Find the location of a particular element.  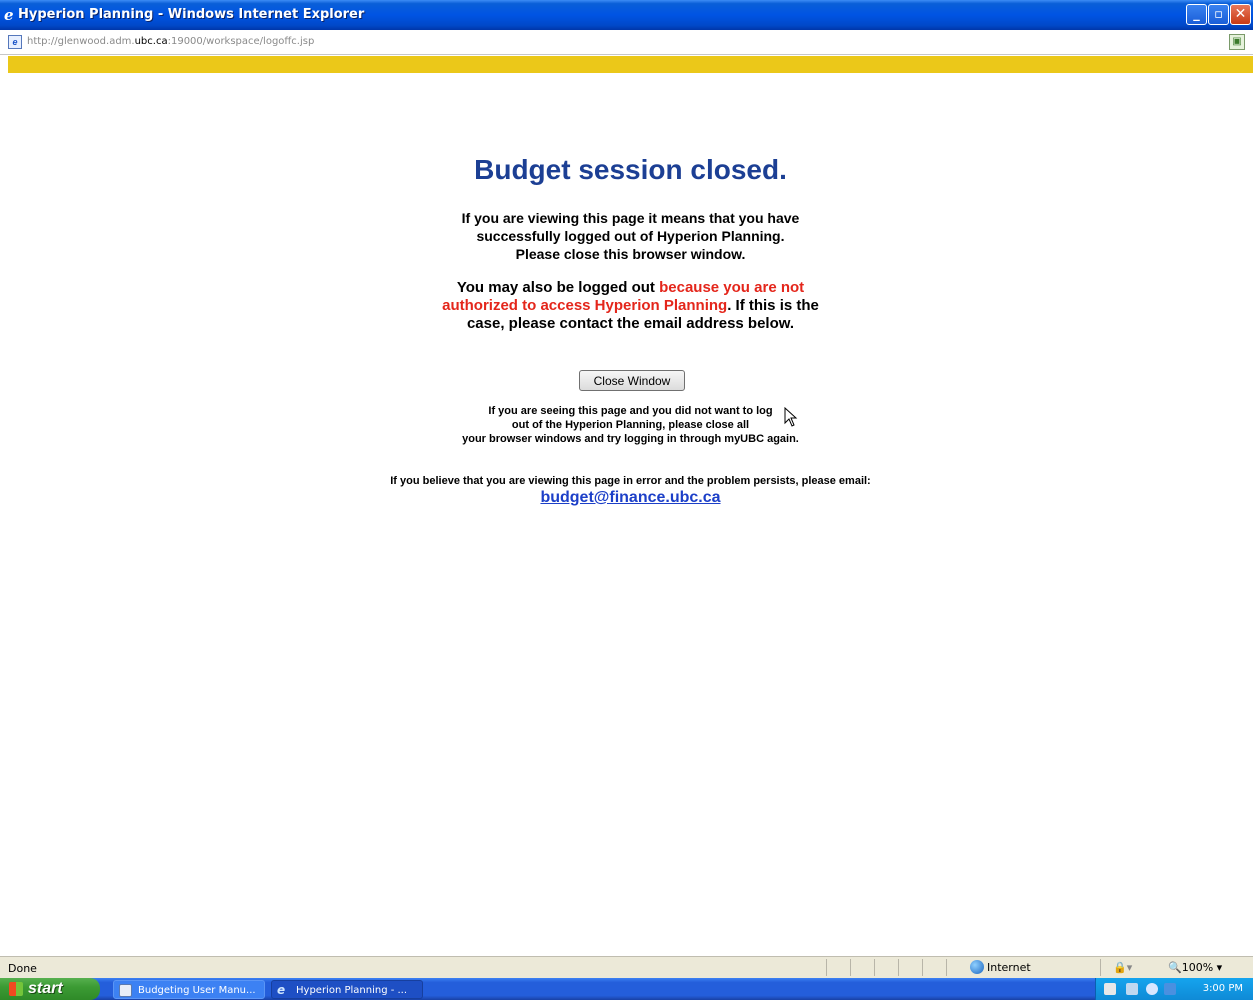

minimize-button: _ is located at coordinates (1196, 14).